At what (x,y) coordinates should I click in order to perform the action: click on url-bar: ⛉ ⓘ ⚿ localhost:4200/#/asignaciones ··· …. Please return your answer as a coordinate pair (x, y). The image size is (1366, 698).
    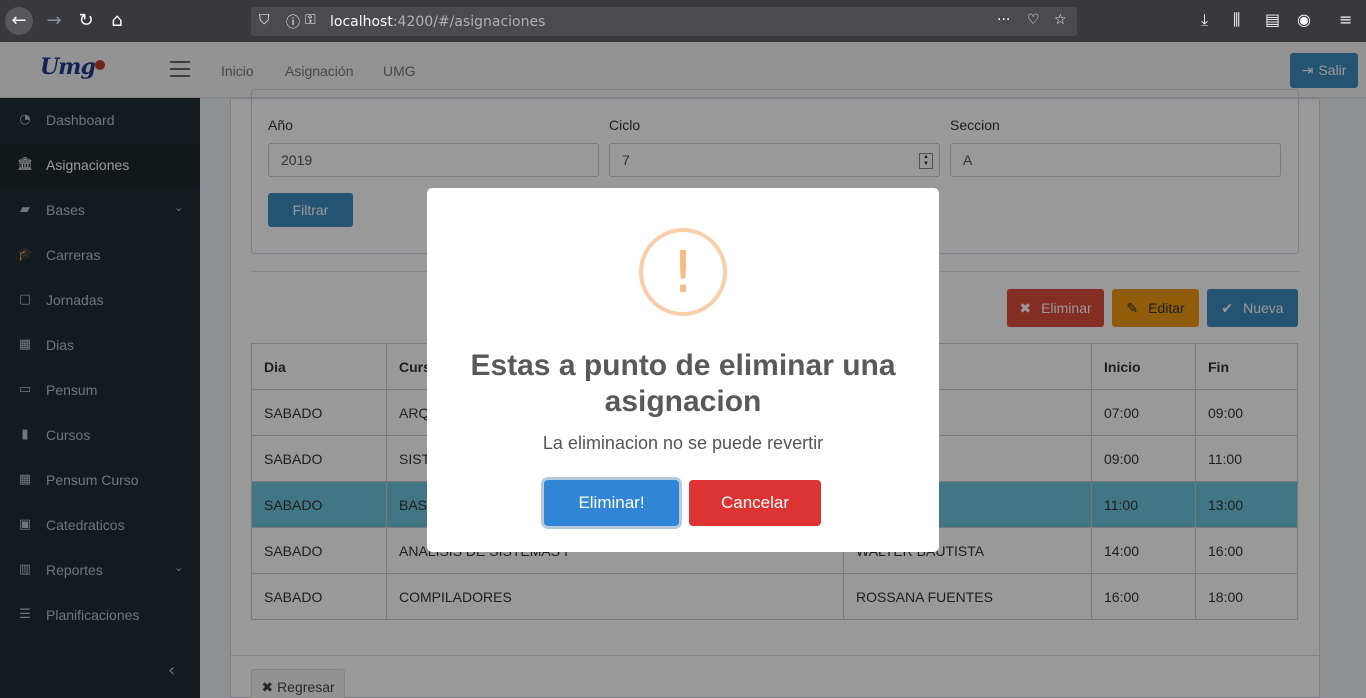
    Looking at the image, I should click on (664, 21).